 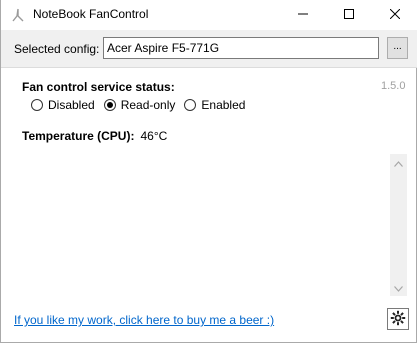 I want to click on radio-enabled: Enabled, so click(x=214, y=105).